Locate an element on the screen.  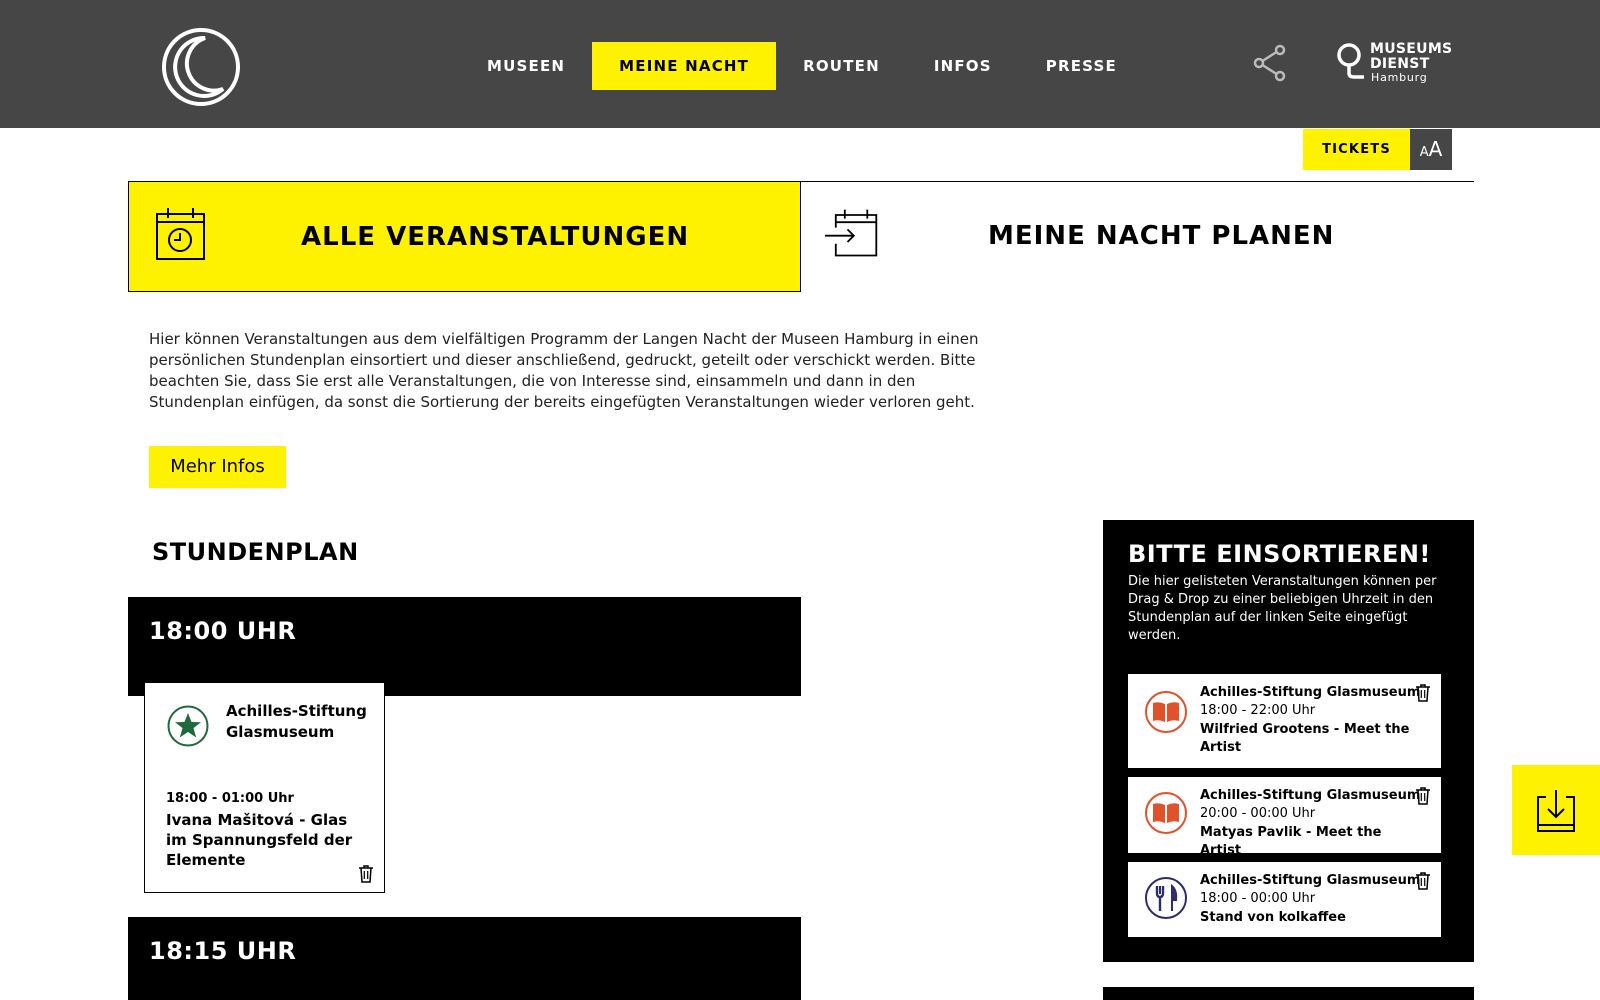
tab-alle-veranstaltungen: ALLE VERANSTALTUNGEN is located at coordinates (464, 236).